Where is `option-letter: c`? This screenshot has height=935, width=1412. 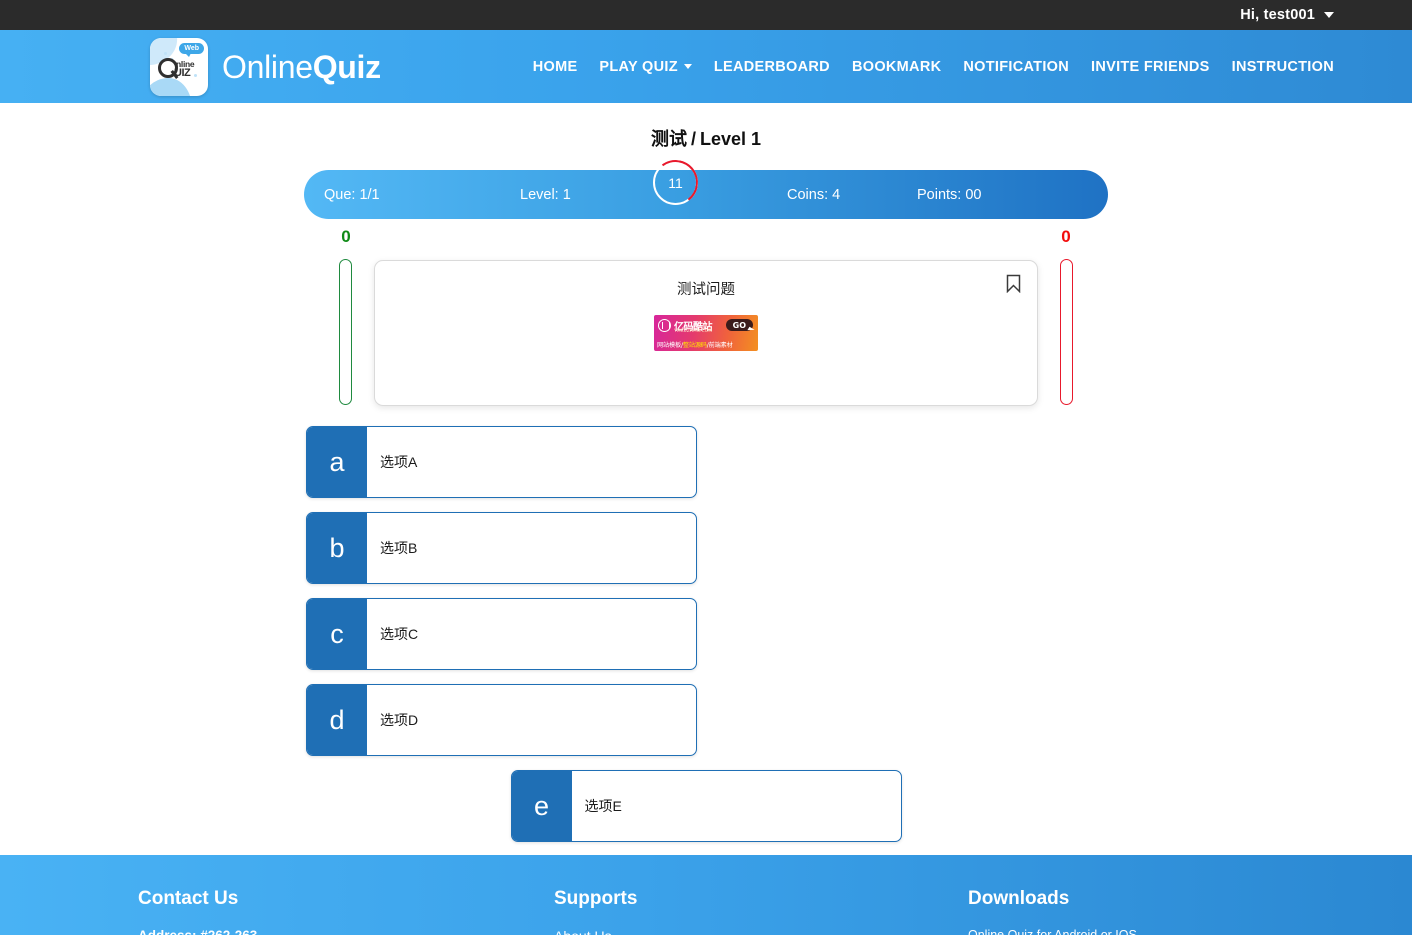 option-letter: c is located at coordinates (337, 634).